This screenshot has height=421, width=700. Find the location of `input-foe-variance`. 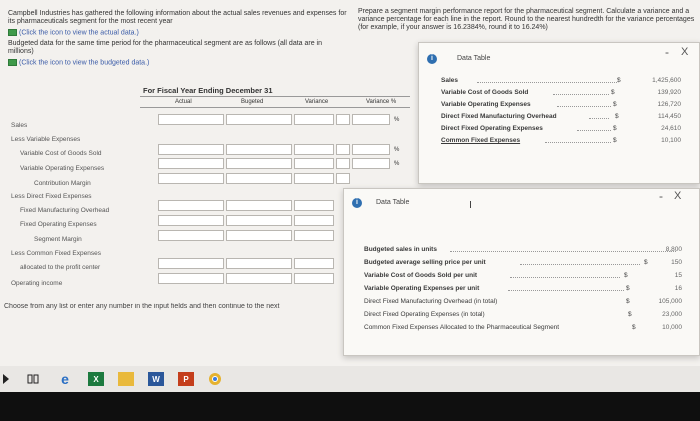

input-foe-variance is located at coordinates (314, 220).